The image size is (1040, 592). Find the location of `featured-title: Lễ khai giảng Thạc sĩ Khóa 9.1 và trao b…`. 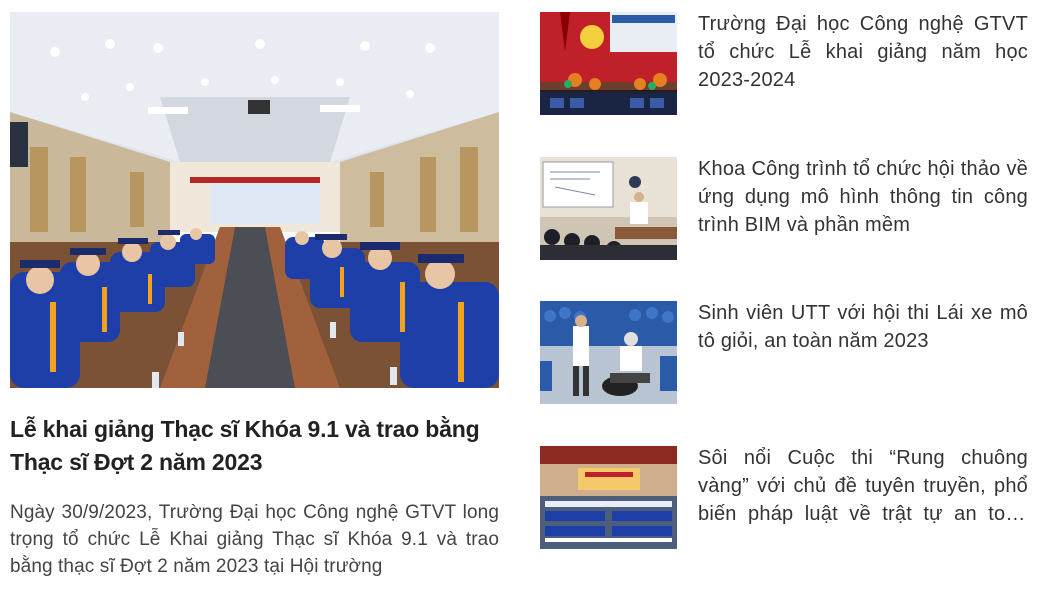

featured-title: Lễ khai giảng Thạc sĩ Khóa 9.1 và trao b… is located at coordinates (254, 446).